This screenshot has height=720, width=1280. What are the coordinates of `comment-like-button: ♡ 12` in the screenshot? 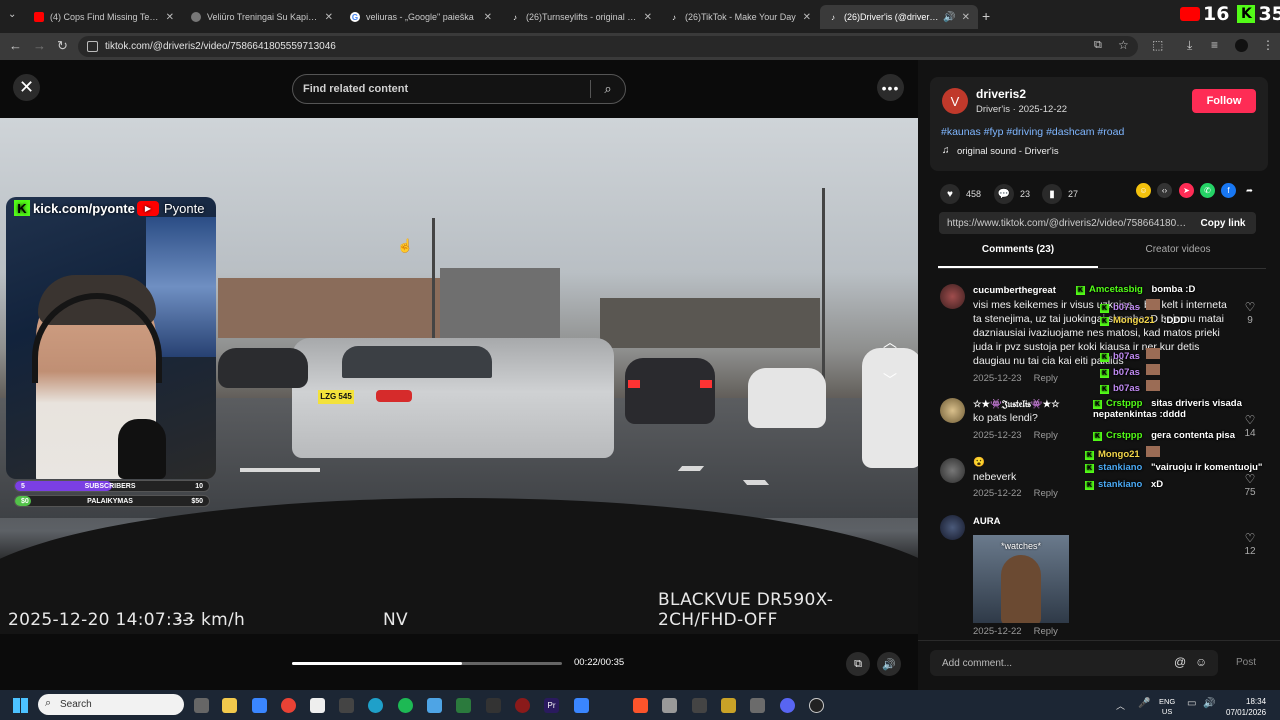 It's located at (1250, 544).